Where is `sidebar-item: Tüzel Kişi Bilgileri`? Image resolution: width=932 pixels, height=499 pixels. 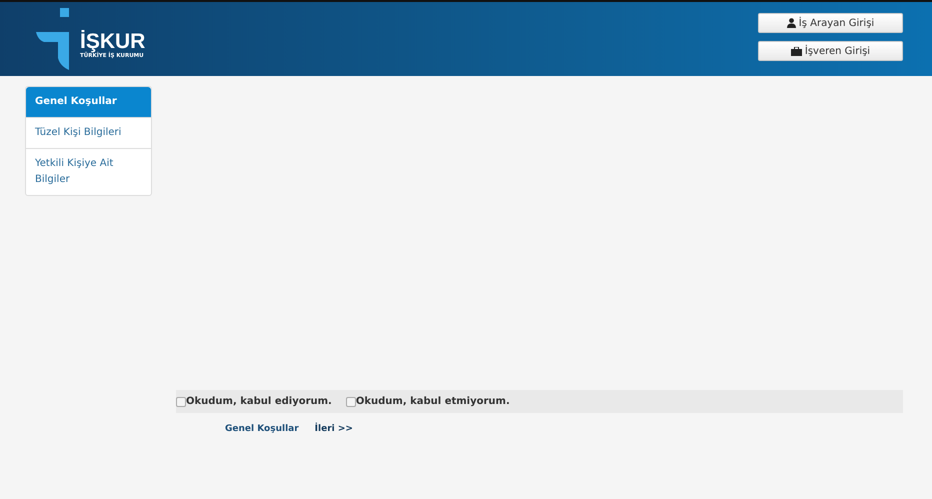 sidebar-item: Tüzel Kişi Bilgileri is located at coordinates (88, 132).